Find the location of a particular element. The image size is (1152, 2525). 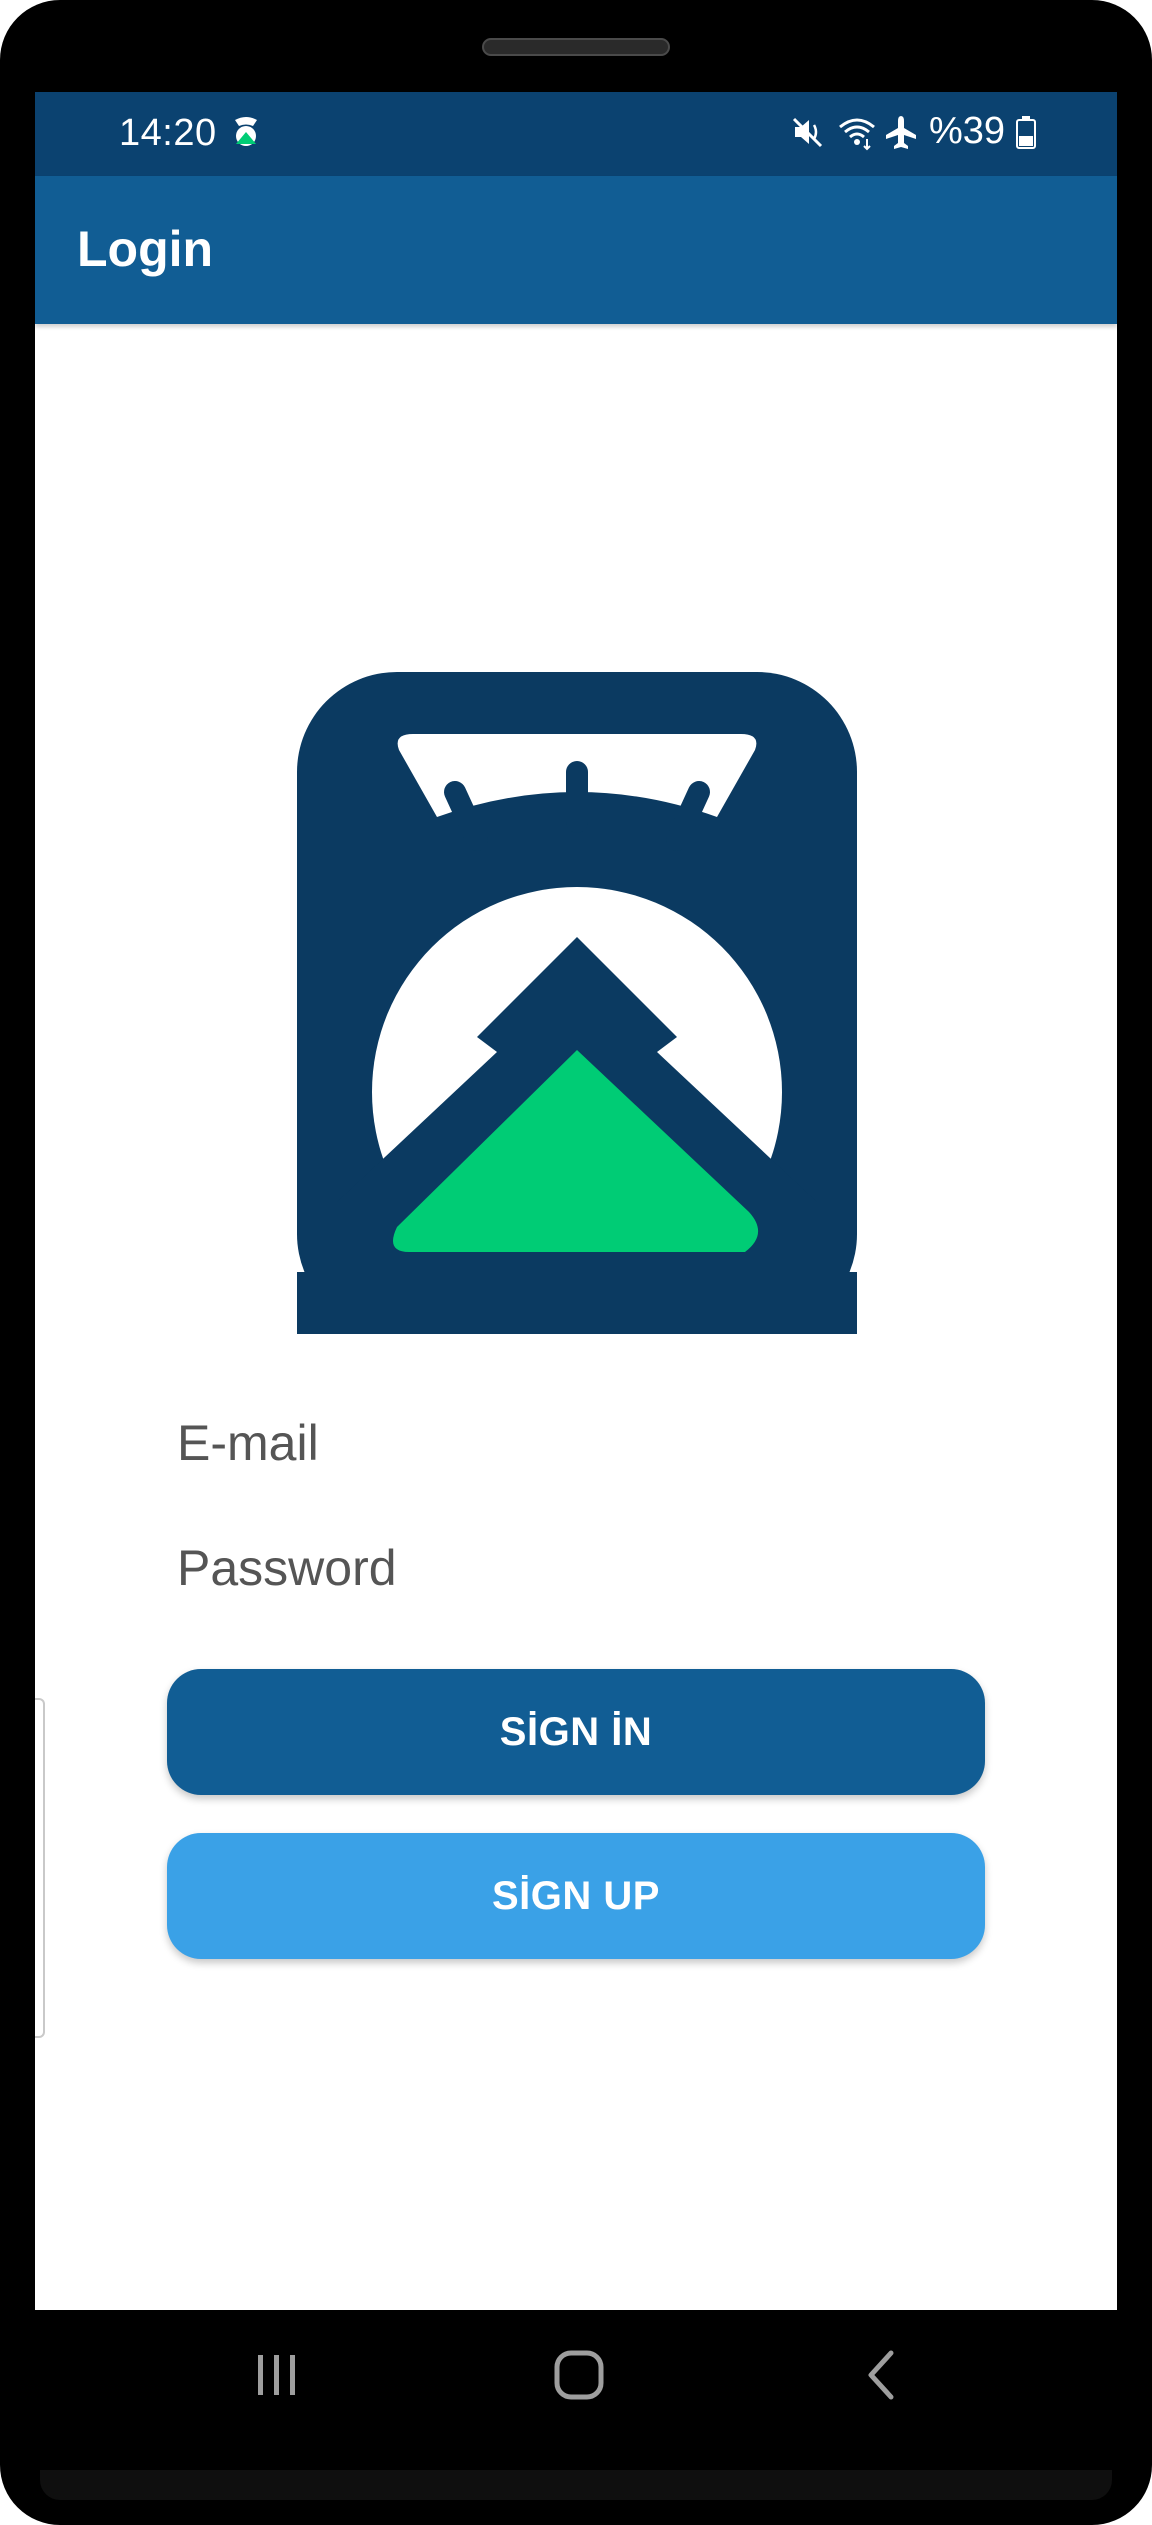

system-navigation-bar is located at coordinates (576, 2375).